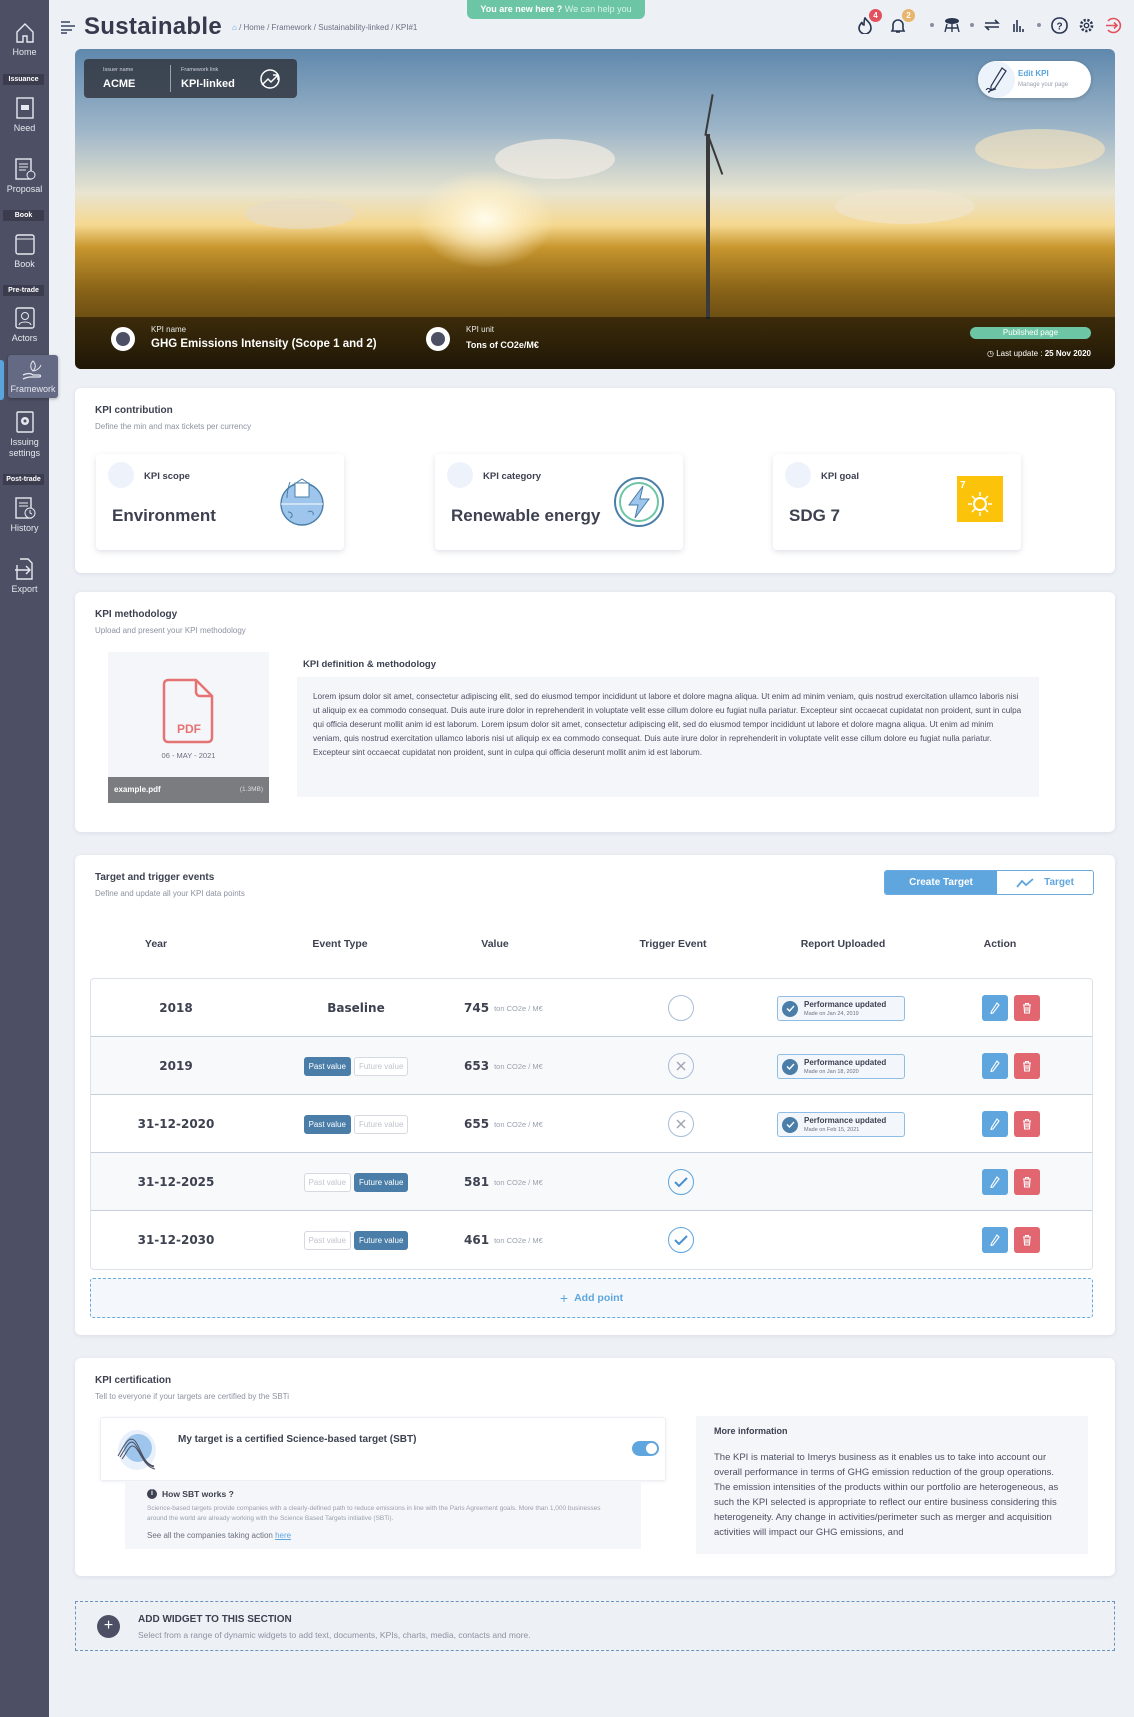 This screenshot has height=1717, width=1134. Describe the element at coordinates (283, 1535) in the screenshot. I see `sbt-companies-link: here` at that location.